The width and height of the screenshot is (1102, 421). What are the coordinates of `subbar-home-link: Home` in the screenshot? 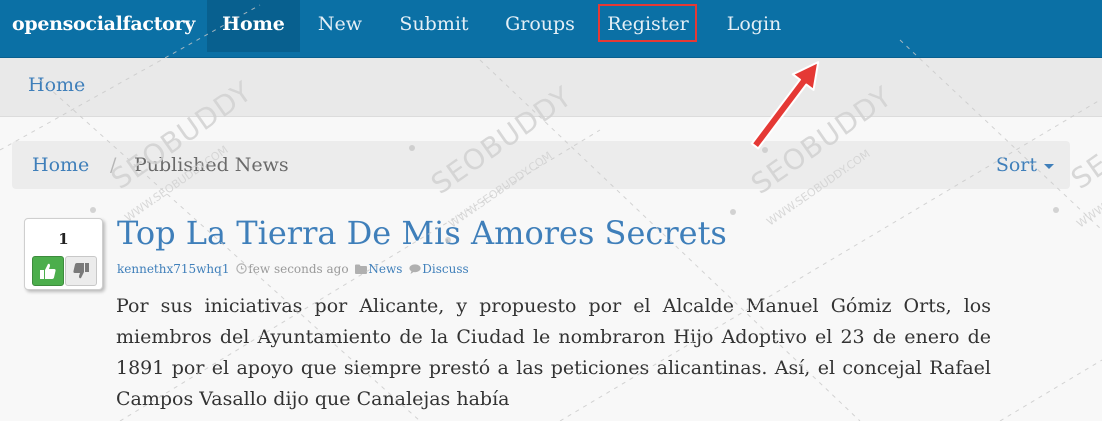 It's located at (56, 85).